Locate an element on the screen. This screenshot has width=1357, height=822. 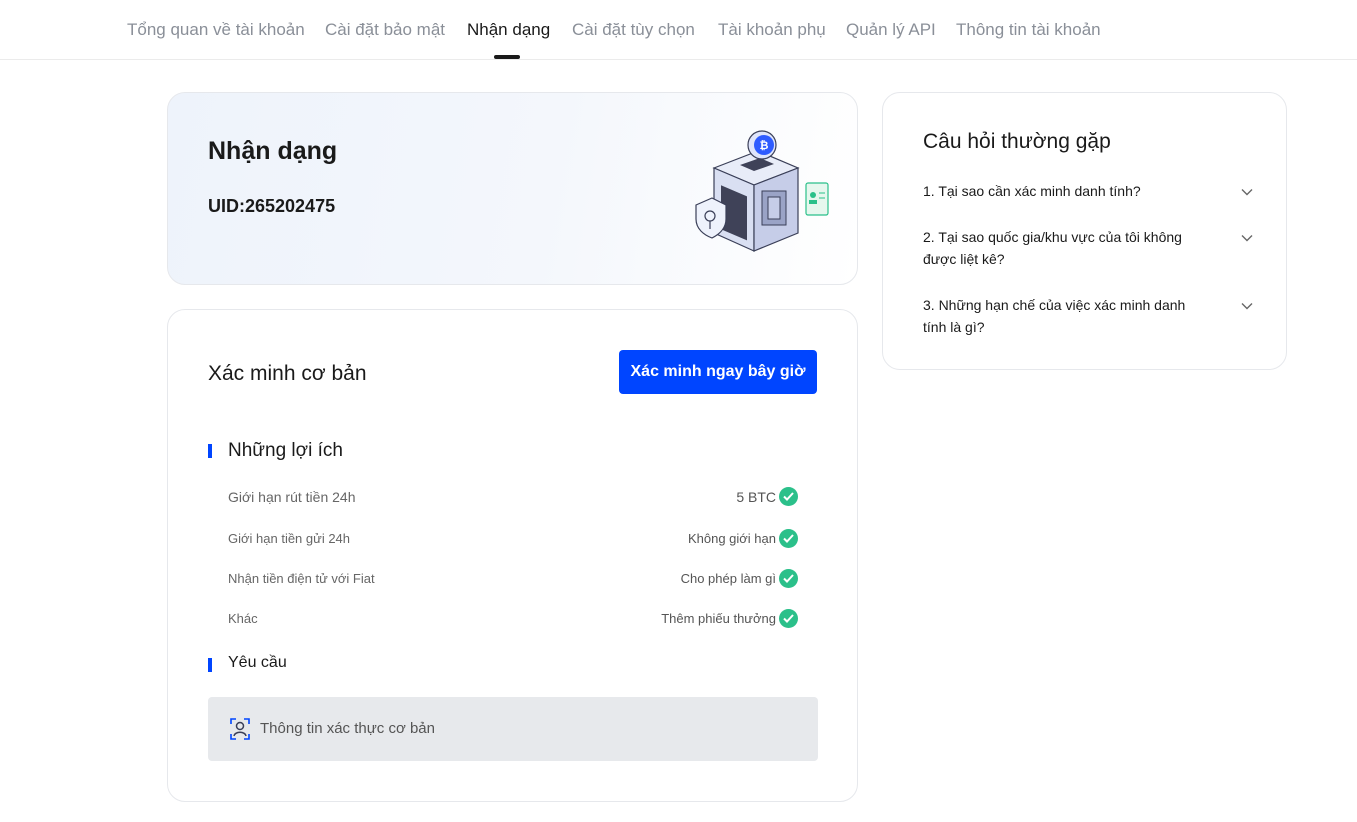
benefits-heading-label: Những lợi ích is located at coordinates (285, 450).